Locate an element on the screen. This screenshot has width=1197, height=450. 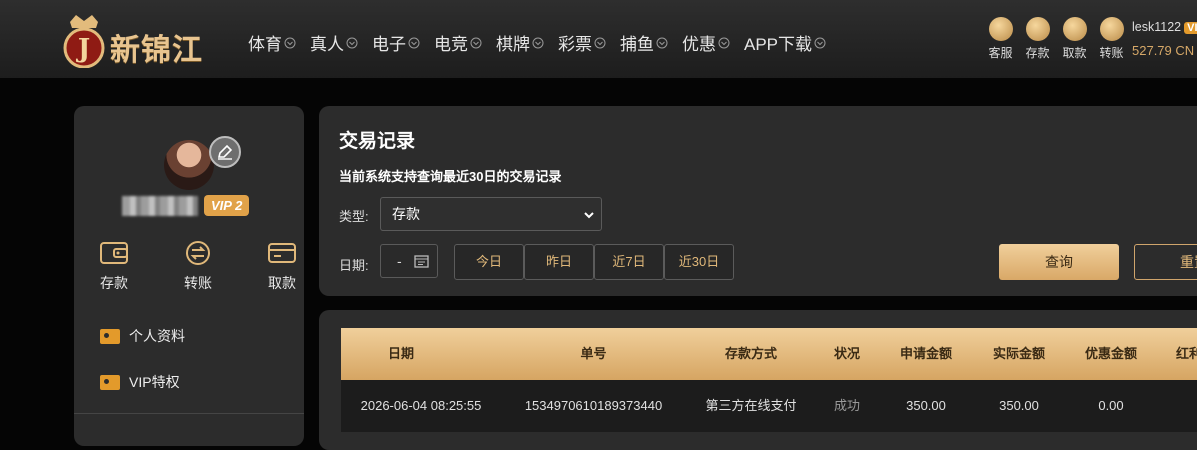
nav-item-fishing: 捕鱼 is located at coordinates (644, 42).